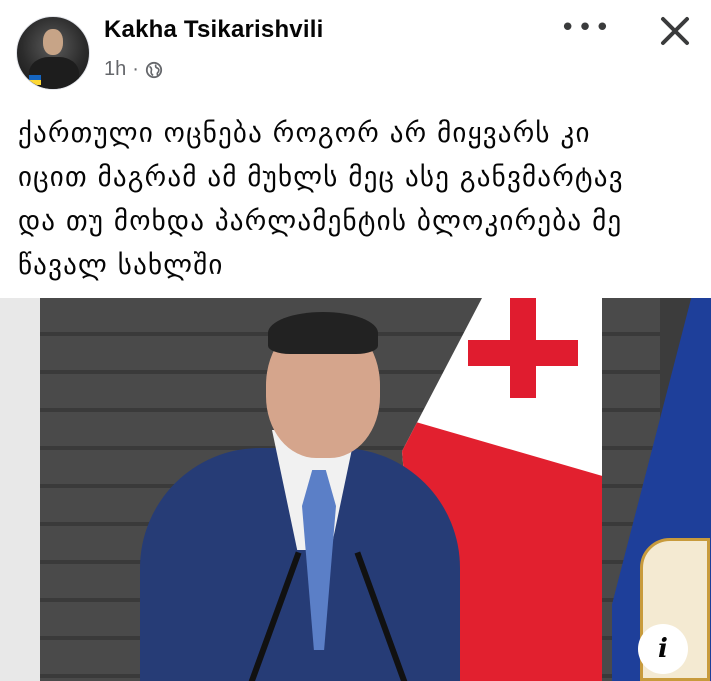 This screenshot has width=711, height=681. What do you see at coordinates (53, 42) in the screenshot?
I see `avatar-face` at bounding box center [53, 42].